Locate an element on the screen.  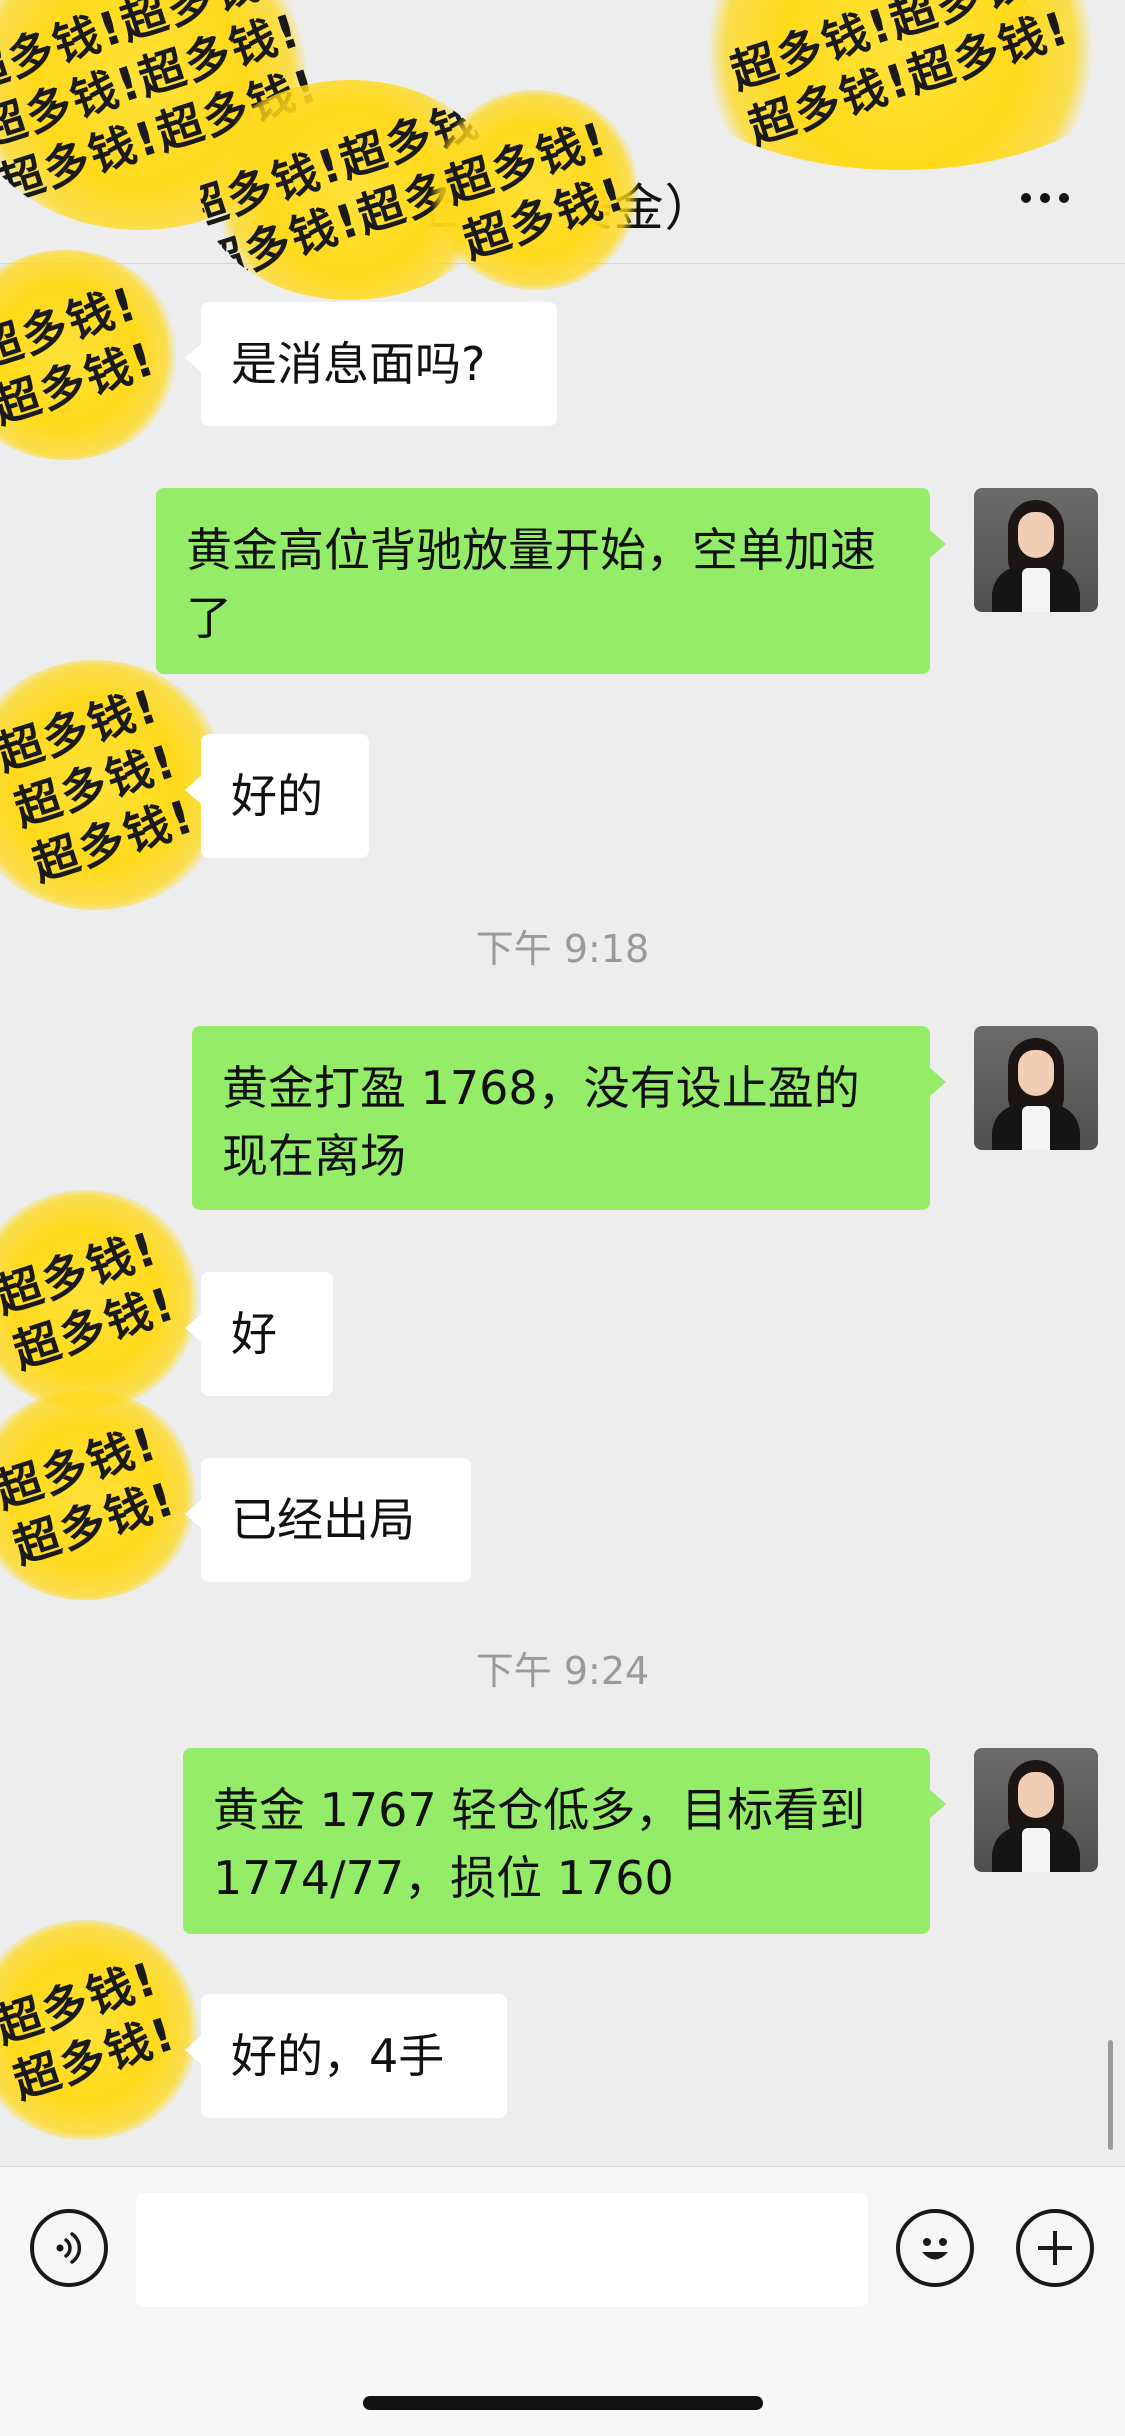
message-bubble-incoming: 好的 is located at coordinates (277, 796).